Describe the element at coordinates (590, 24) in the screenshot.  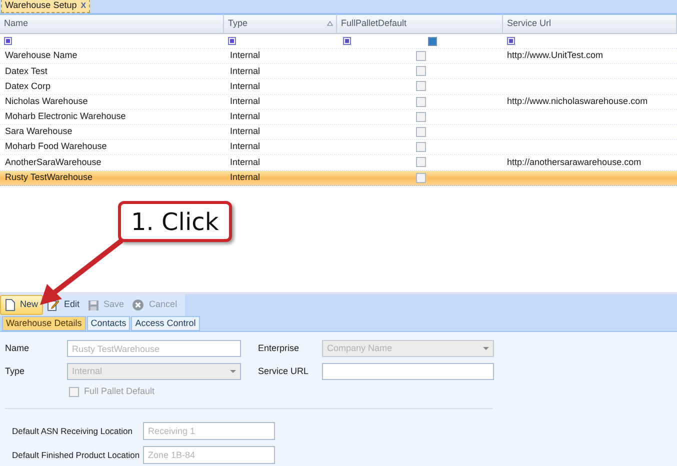
I see `column-header: Service Url` at that location.